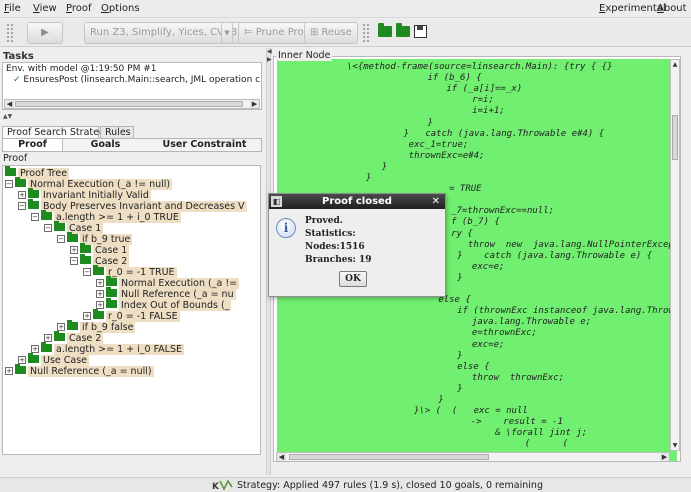 The image size is (691, 492). What do you see at coordinates (12, 8) in the screenshot?
I see `menu-file: File` at bounding box center [12, 8].